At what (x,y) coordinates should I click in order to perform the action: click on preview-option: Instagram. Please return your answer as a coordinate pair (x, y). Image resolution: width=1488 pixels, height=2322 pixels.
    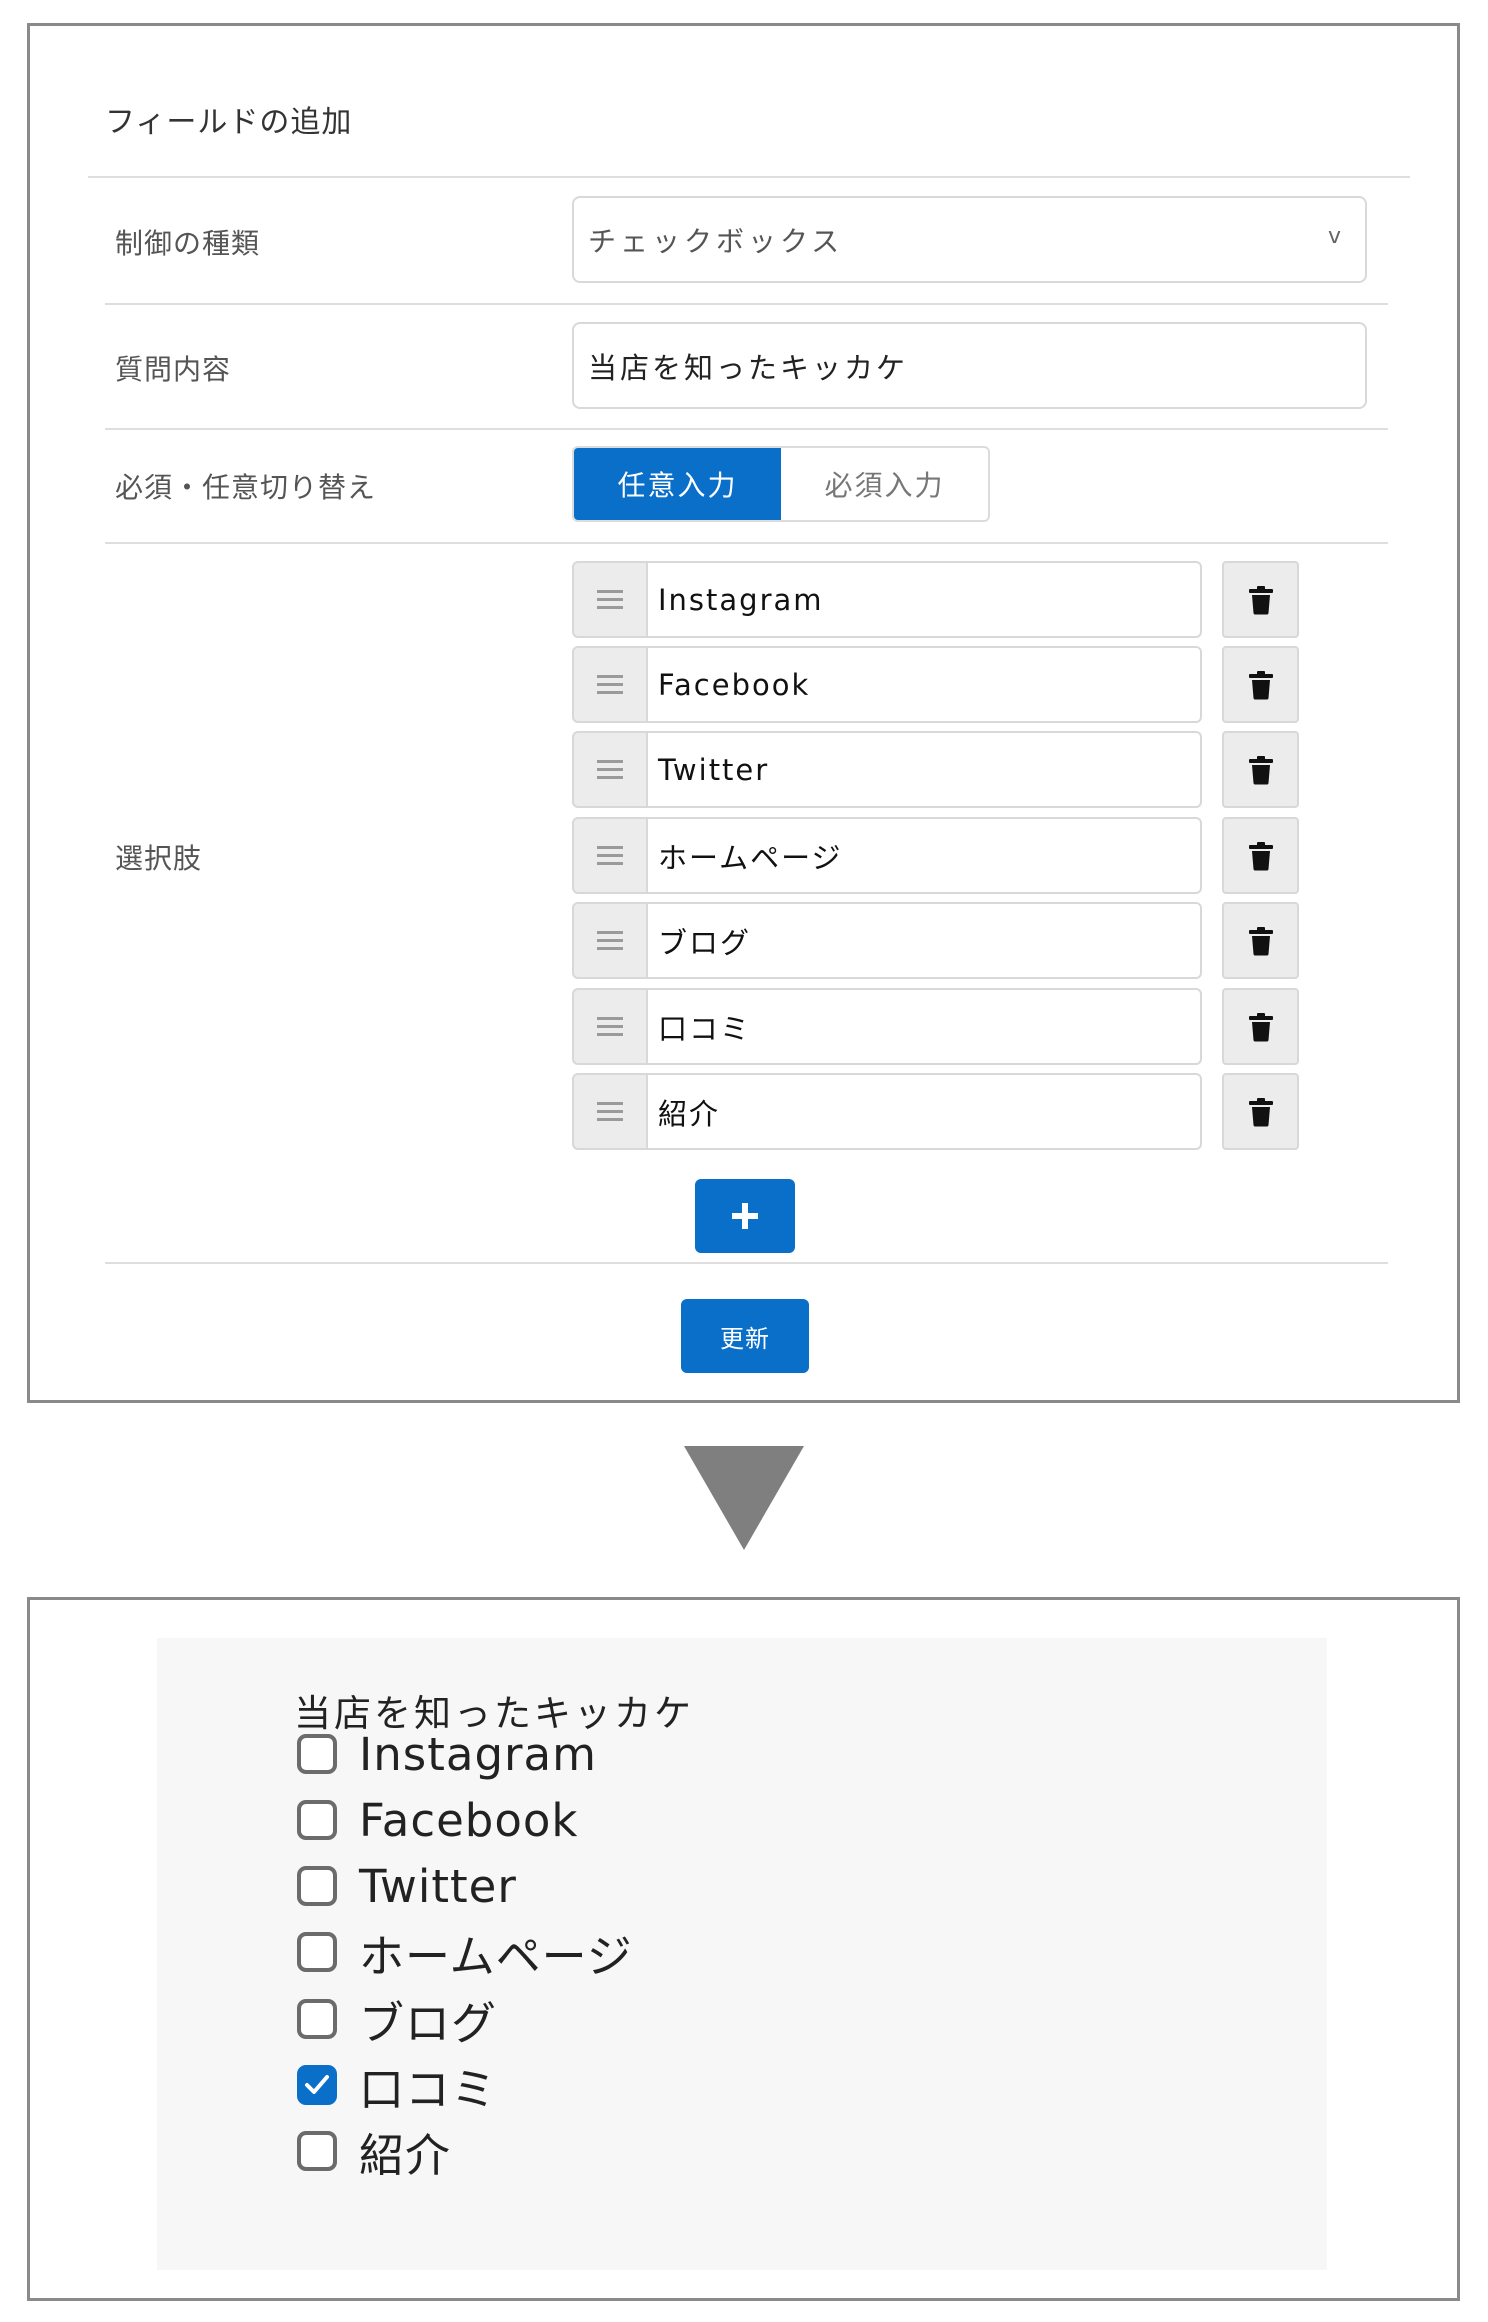
    Looking at the image, I should click on (447, 1754).